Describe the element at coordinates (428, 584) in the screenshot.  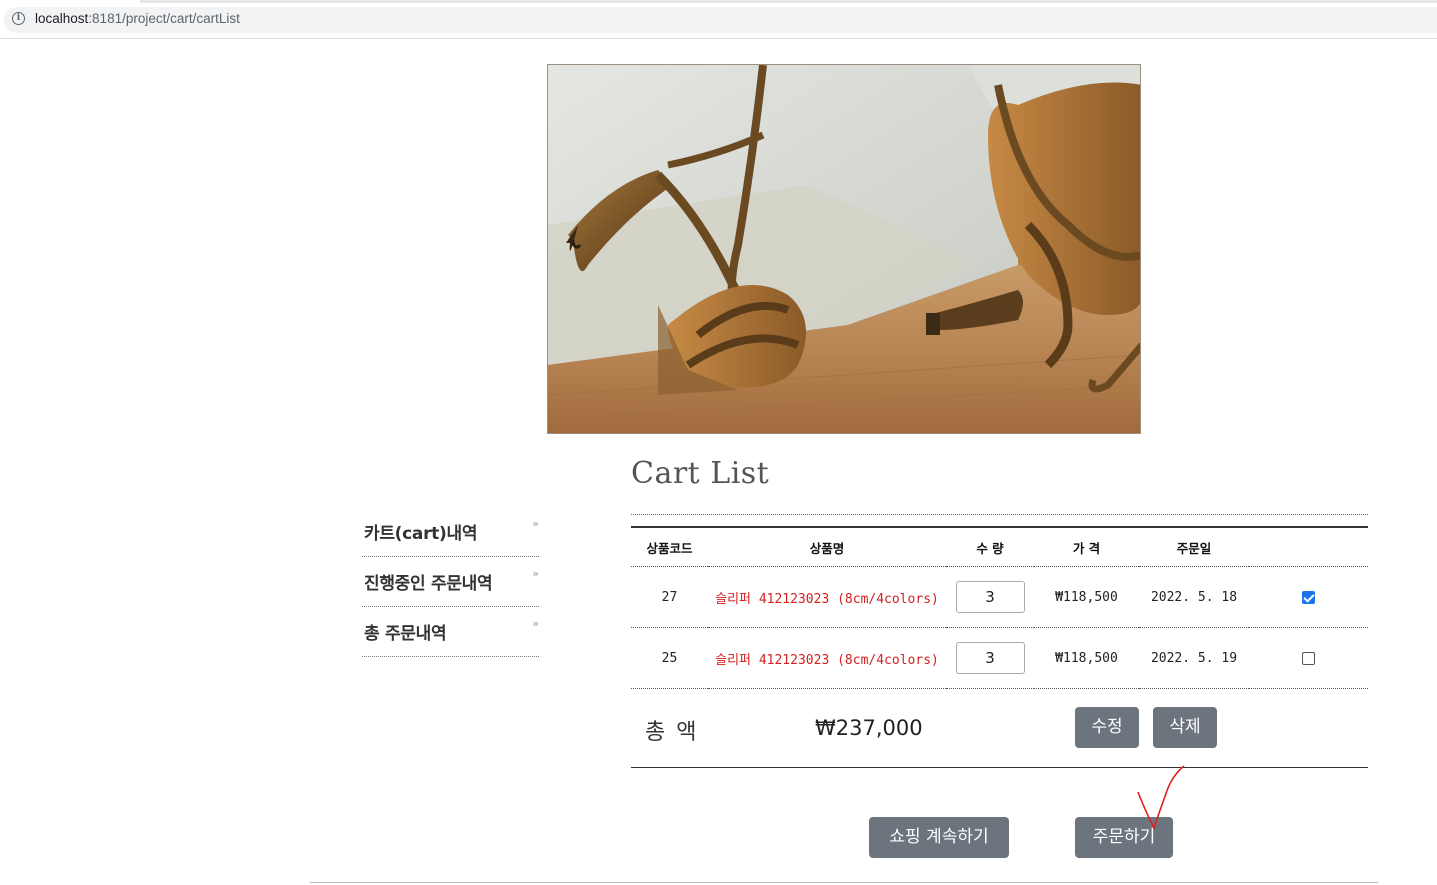
I see `sidebar-item-label: 진행중인 주문내역` at that location.